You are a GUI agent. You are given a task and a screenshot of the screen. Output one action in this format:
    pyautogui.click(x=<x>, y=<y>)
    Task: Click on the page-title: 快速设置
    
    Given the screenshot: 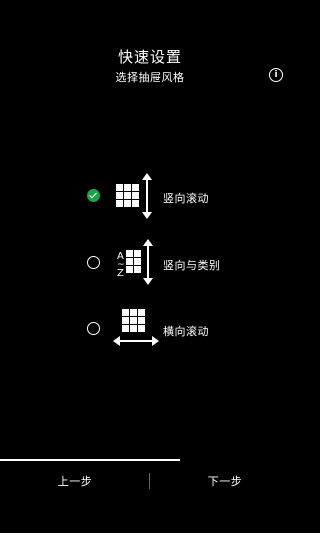 What is the action you would take?
    pyautogui.click(x=149, y=57)
    